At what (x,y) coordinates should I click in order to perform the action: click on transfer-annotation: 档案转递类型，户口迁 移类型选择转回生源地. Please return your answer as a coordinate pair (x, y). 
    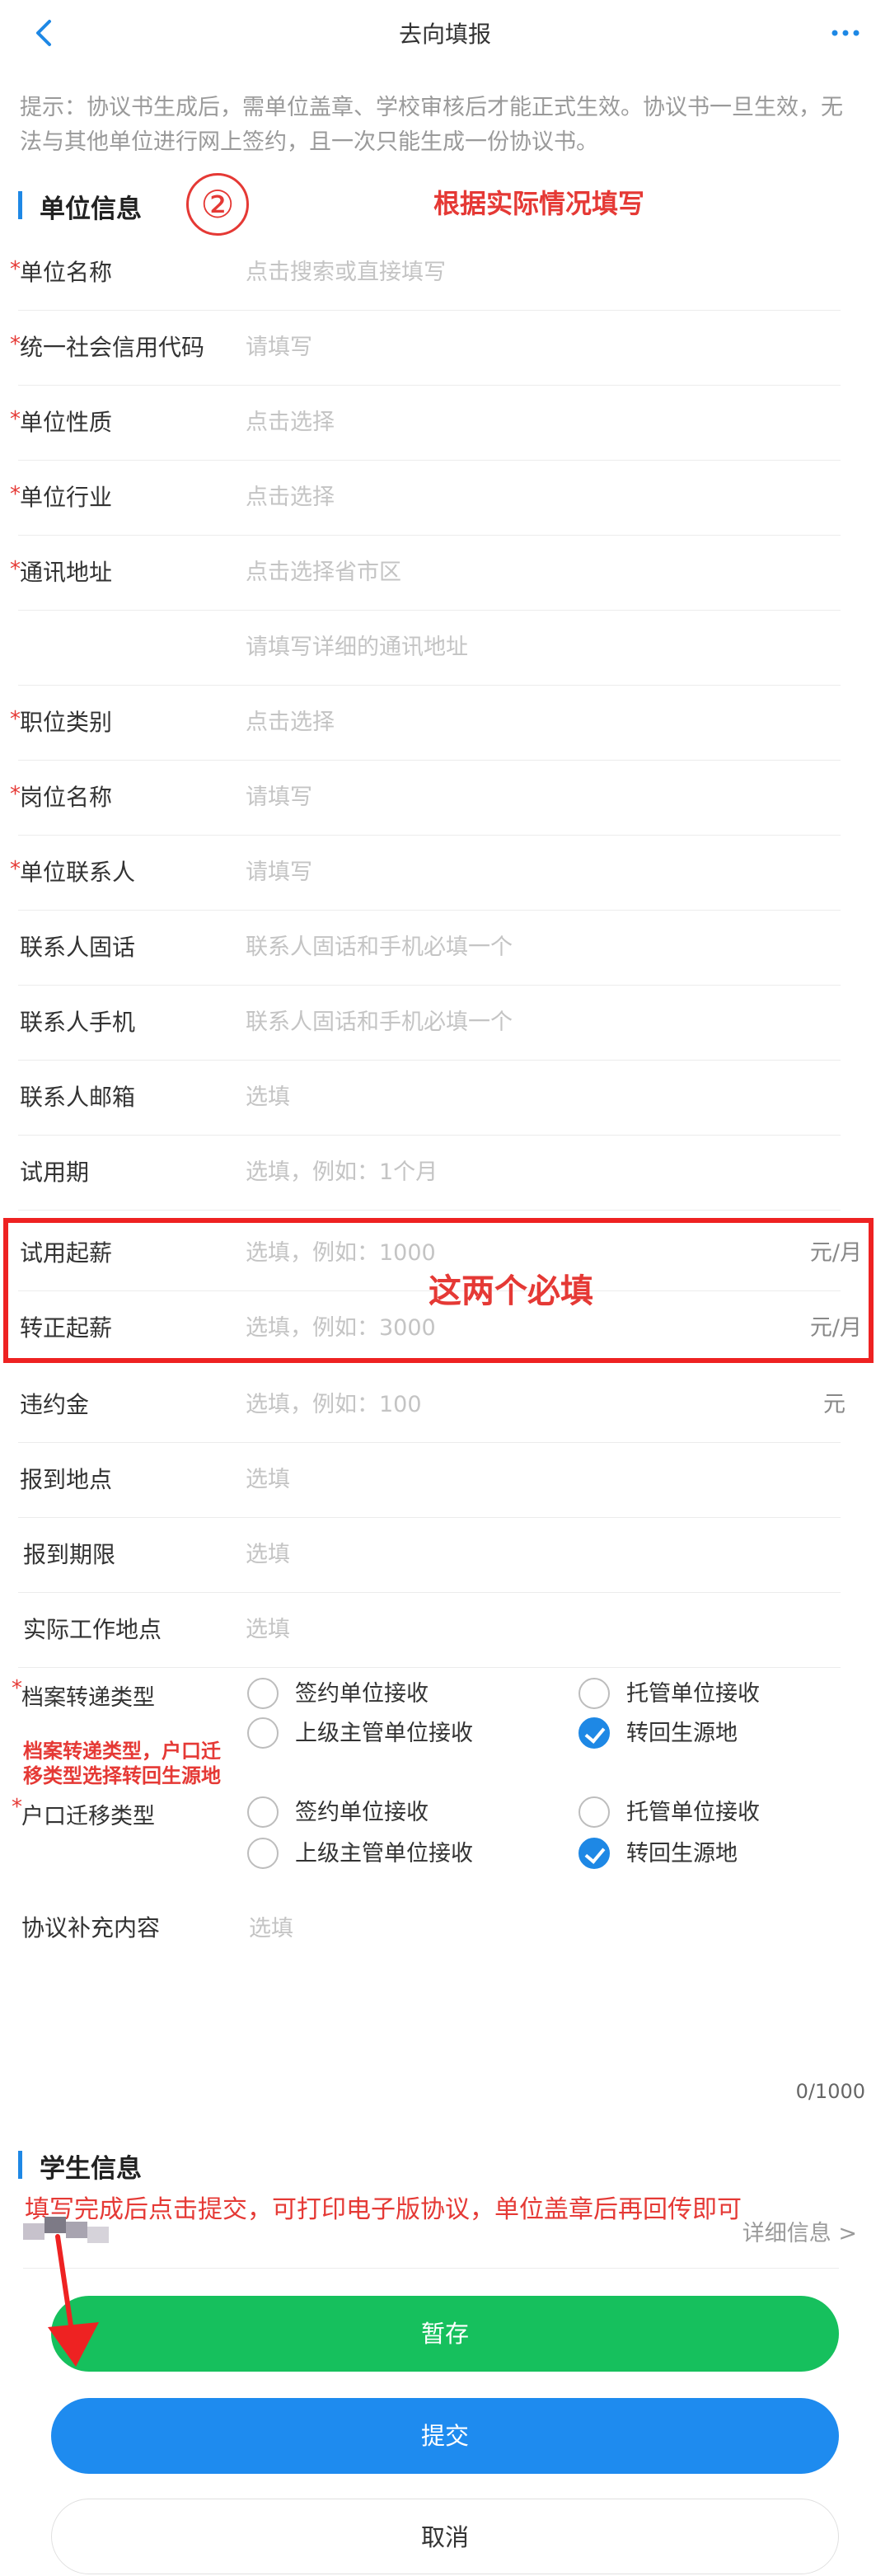
    Looking at the image, I should click on (122, 1763).